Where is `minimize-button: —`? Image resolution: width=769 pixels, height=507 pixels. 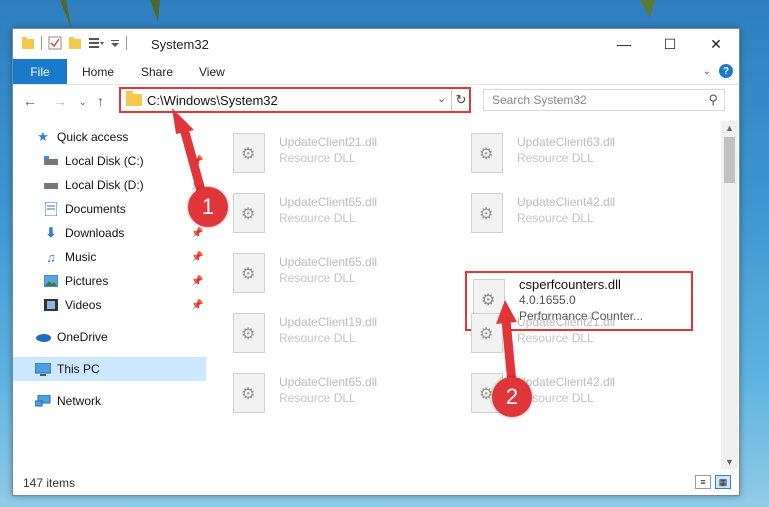
minimize-button: — is located at coordinates (624, 44).